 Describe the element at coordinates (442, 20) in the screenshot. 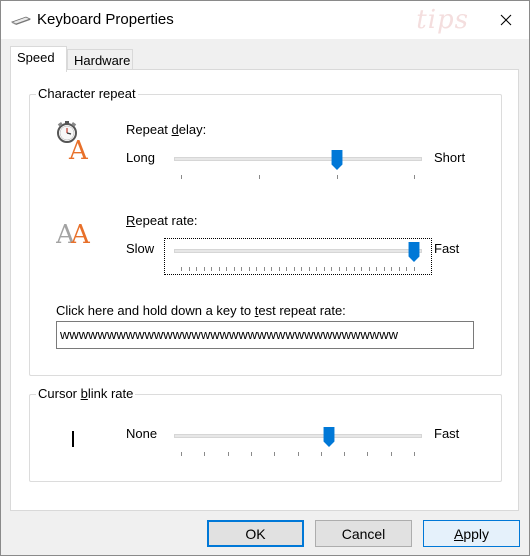

I see `watermark-logo: tips` at that location.